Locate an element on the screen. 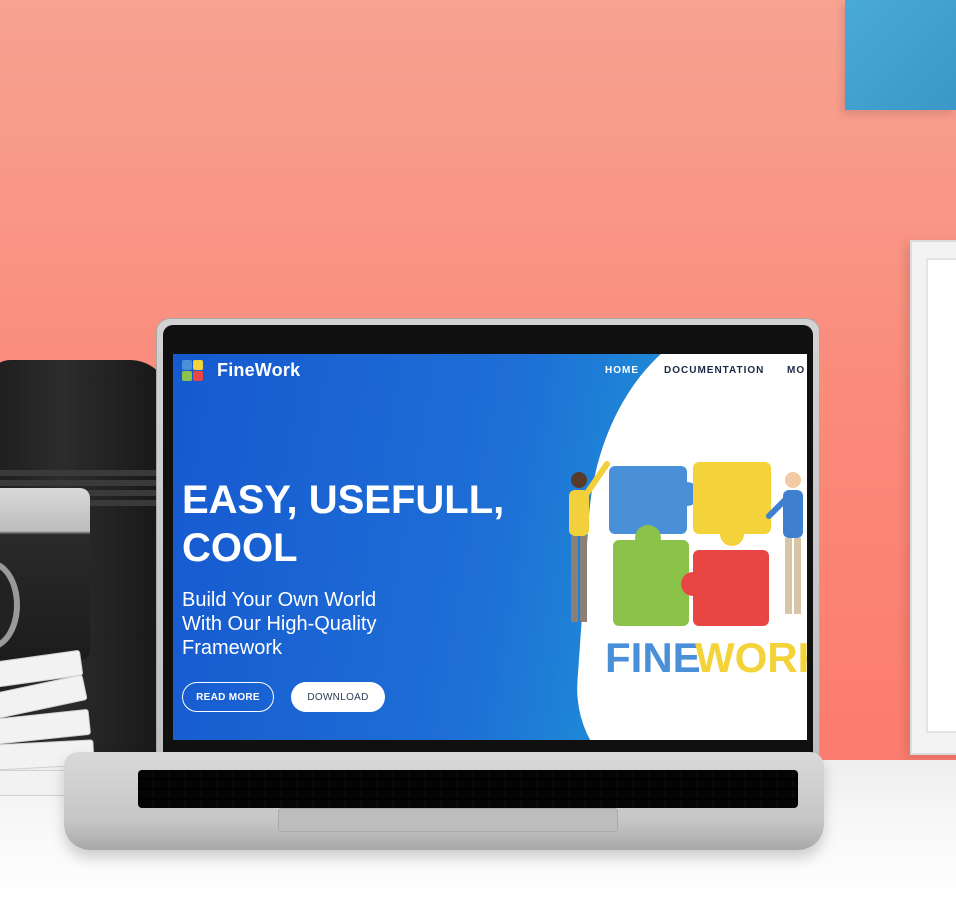 This screenshot has width=956, height=904. read-more-button: READ MORE is located at coordinates (228, 697).